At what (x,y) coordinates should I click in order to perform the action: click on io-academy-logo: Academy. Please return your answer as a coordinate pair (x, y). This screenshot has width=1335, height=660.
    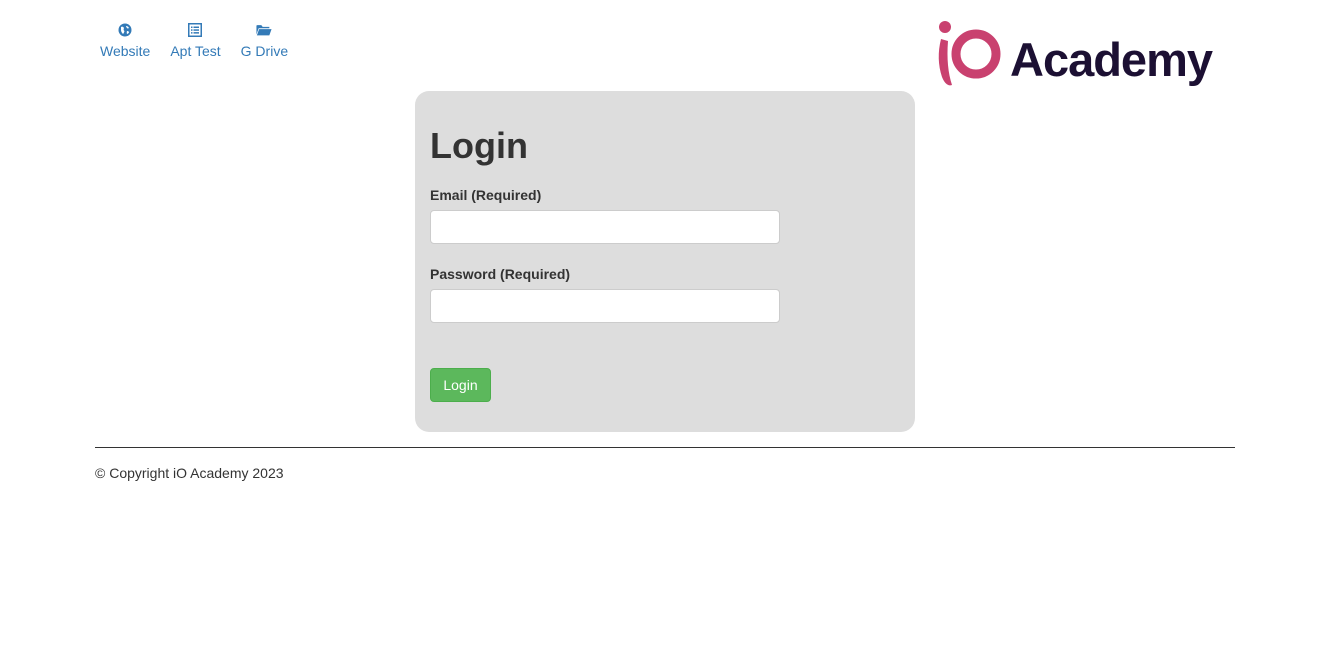
    Looking at the image, I should click on (1085, 55).